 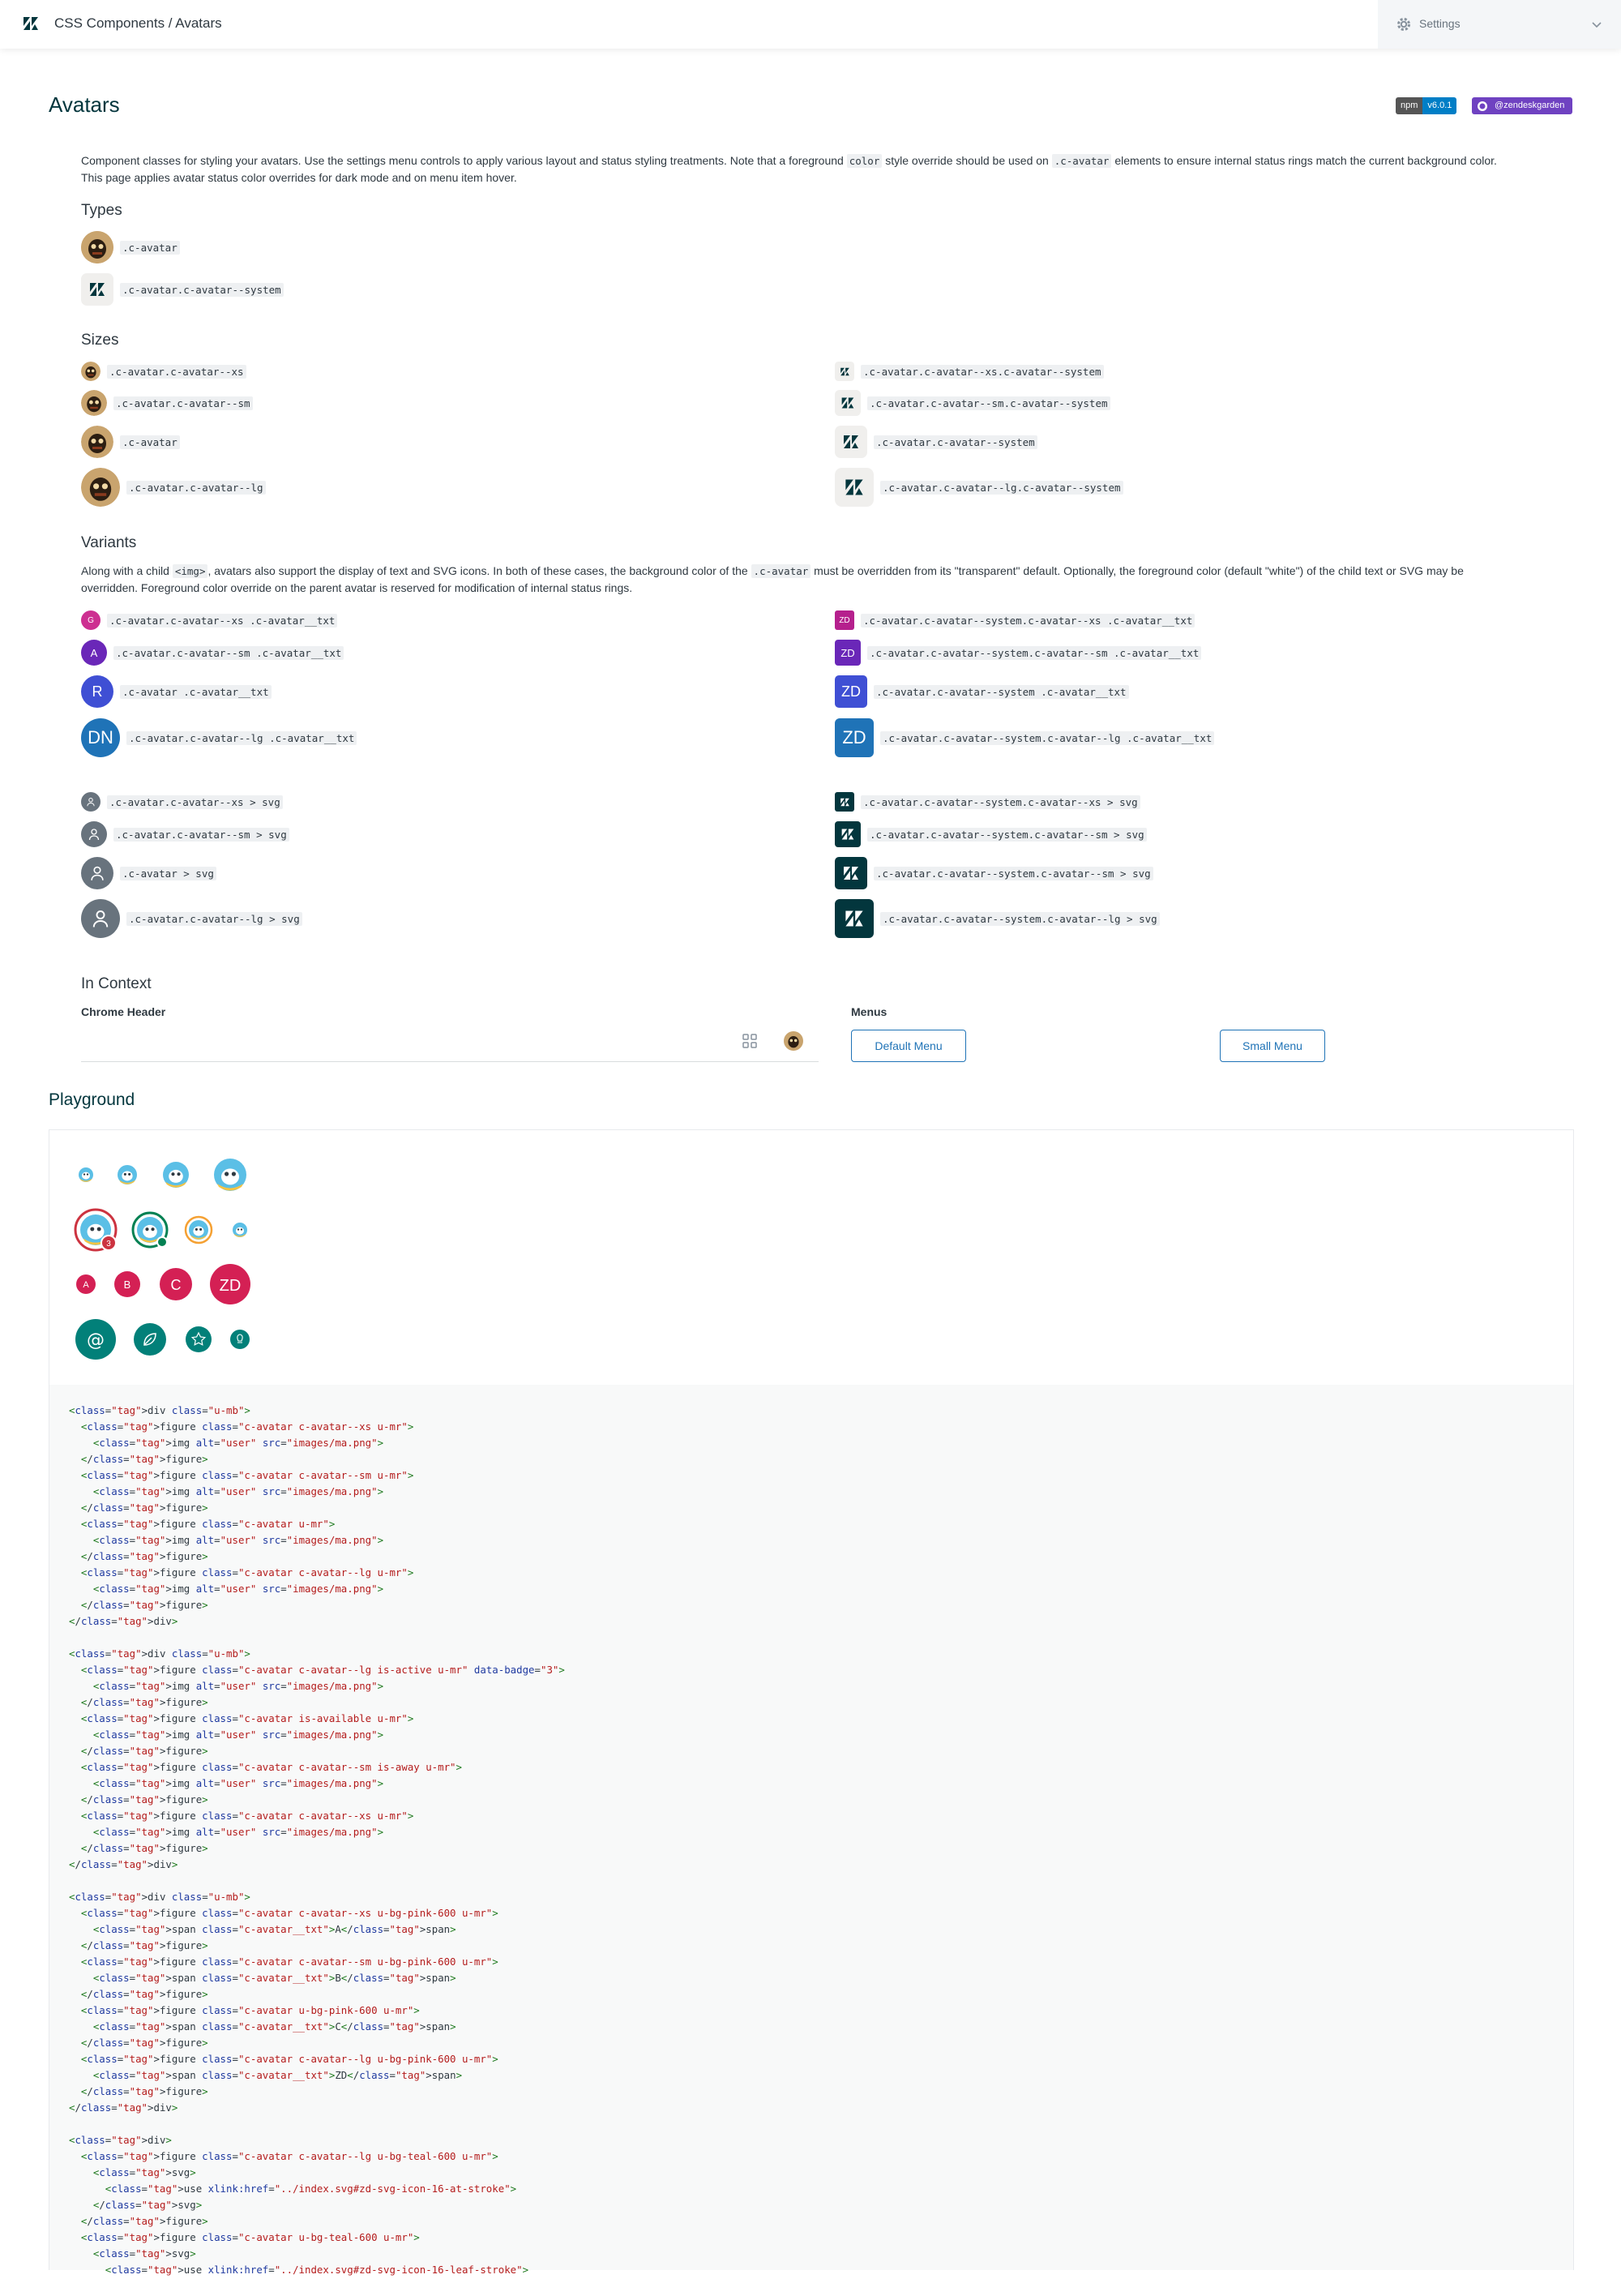 What do you see at coordinates (750, 1041) in the screenshot?
I see `product-tray-icon` at bounding box center [750, 1041].